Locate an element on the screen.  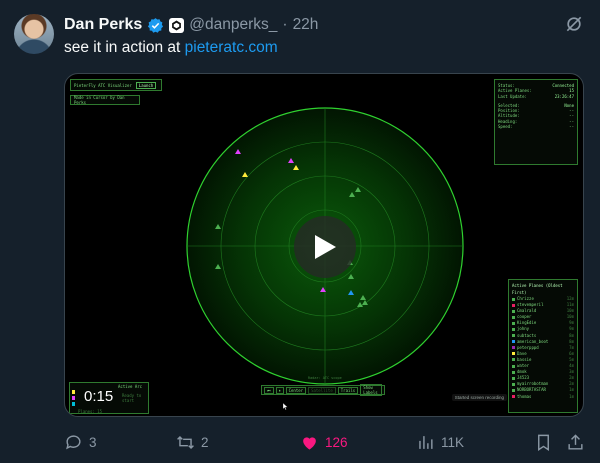
grok-icon is located at coordinates (574, 24).